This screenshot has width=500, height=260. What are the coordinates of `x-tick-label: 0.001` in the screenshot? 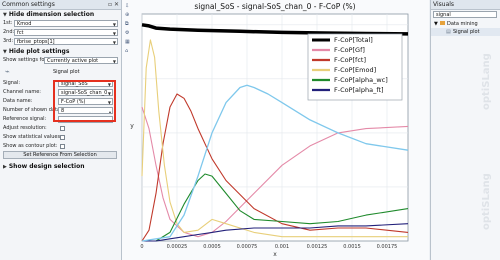 It's located at (282, 247).